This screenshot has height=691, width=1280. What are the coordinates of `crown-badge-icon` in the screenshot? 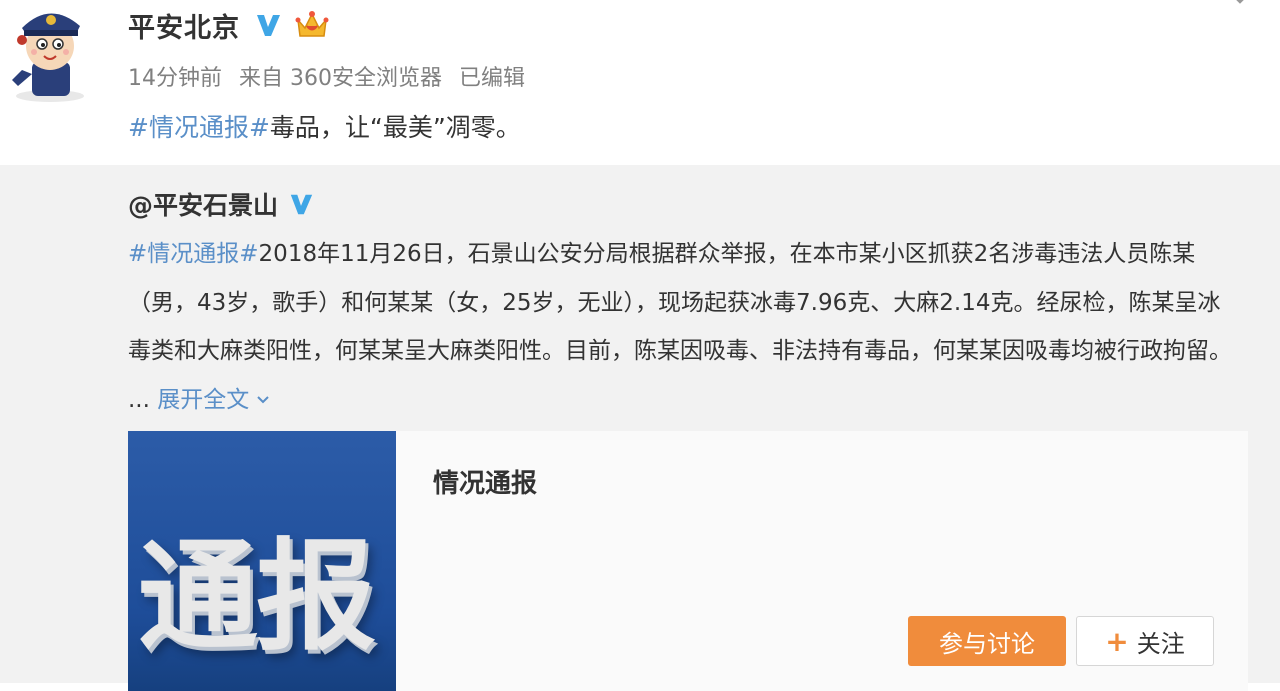 It's located at (312, 25).